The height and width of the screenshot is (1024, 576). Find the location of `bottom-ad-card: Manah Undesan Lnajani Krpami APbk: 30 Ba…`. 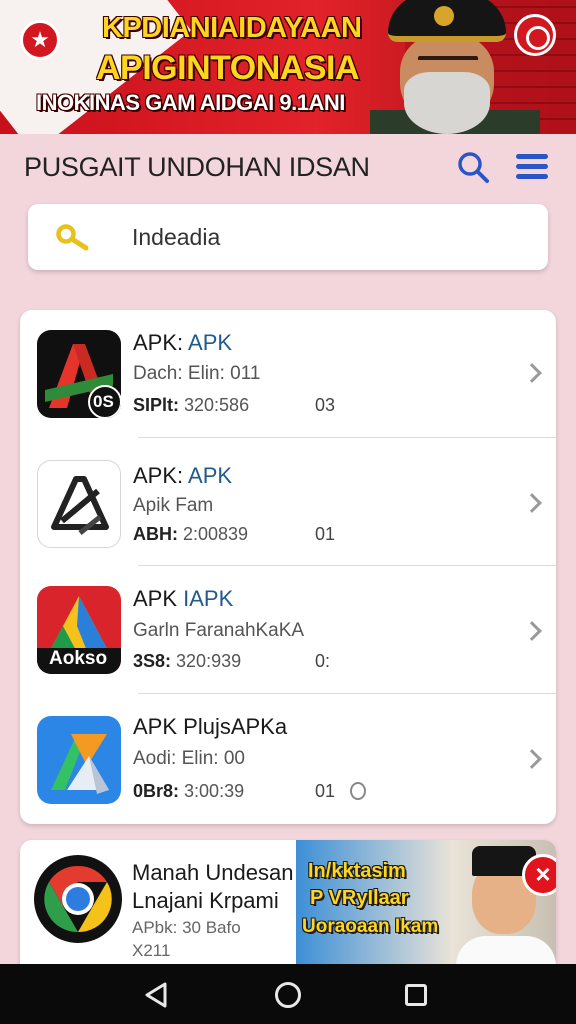

bottom-ad-card: Manah Undesan Lnajani Krpami APbk: 30 Ba… is located at coordinates (288, 910).